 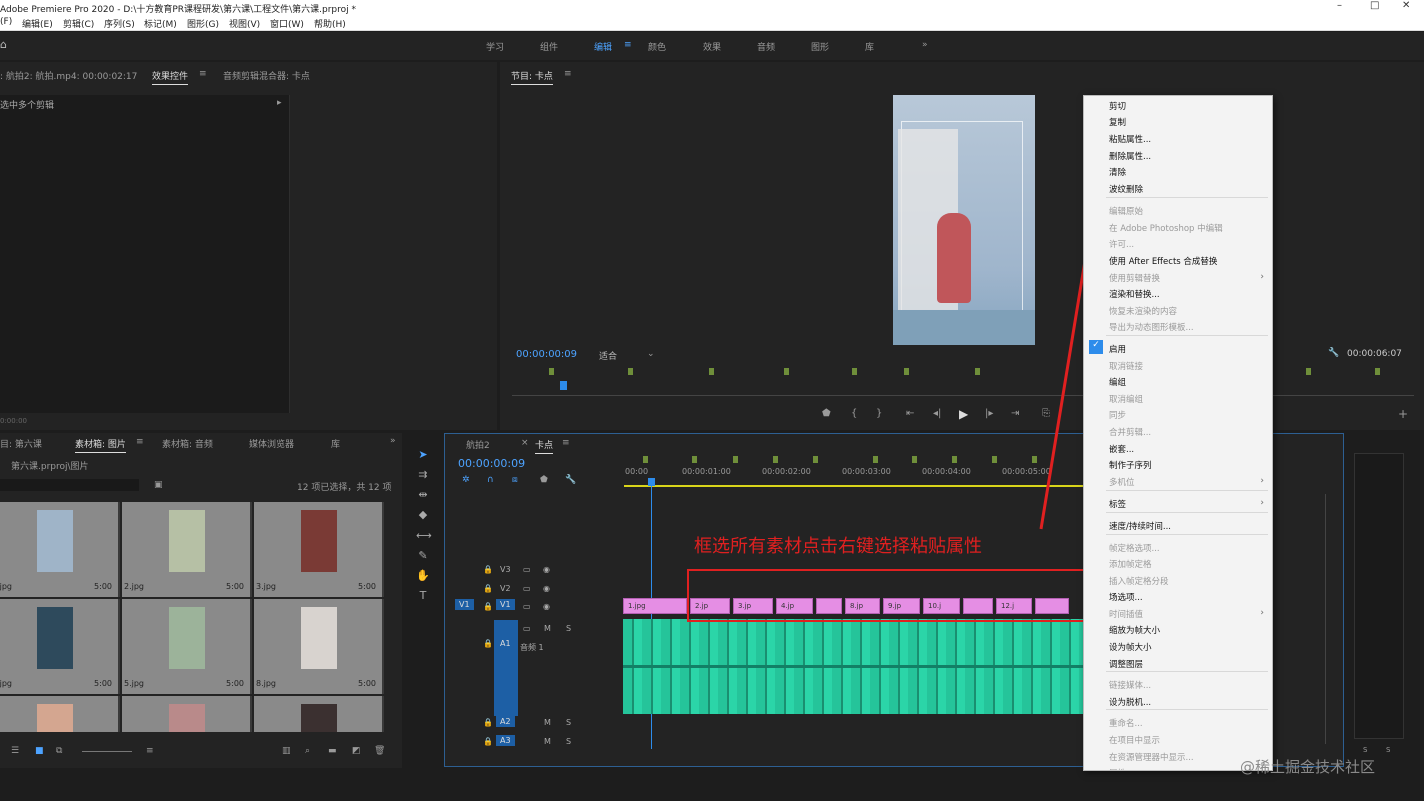 I want to click on ws-libraries: 库, so click(x=869, y=46).